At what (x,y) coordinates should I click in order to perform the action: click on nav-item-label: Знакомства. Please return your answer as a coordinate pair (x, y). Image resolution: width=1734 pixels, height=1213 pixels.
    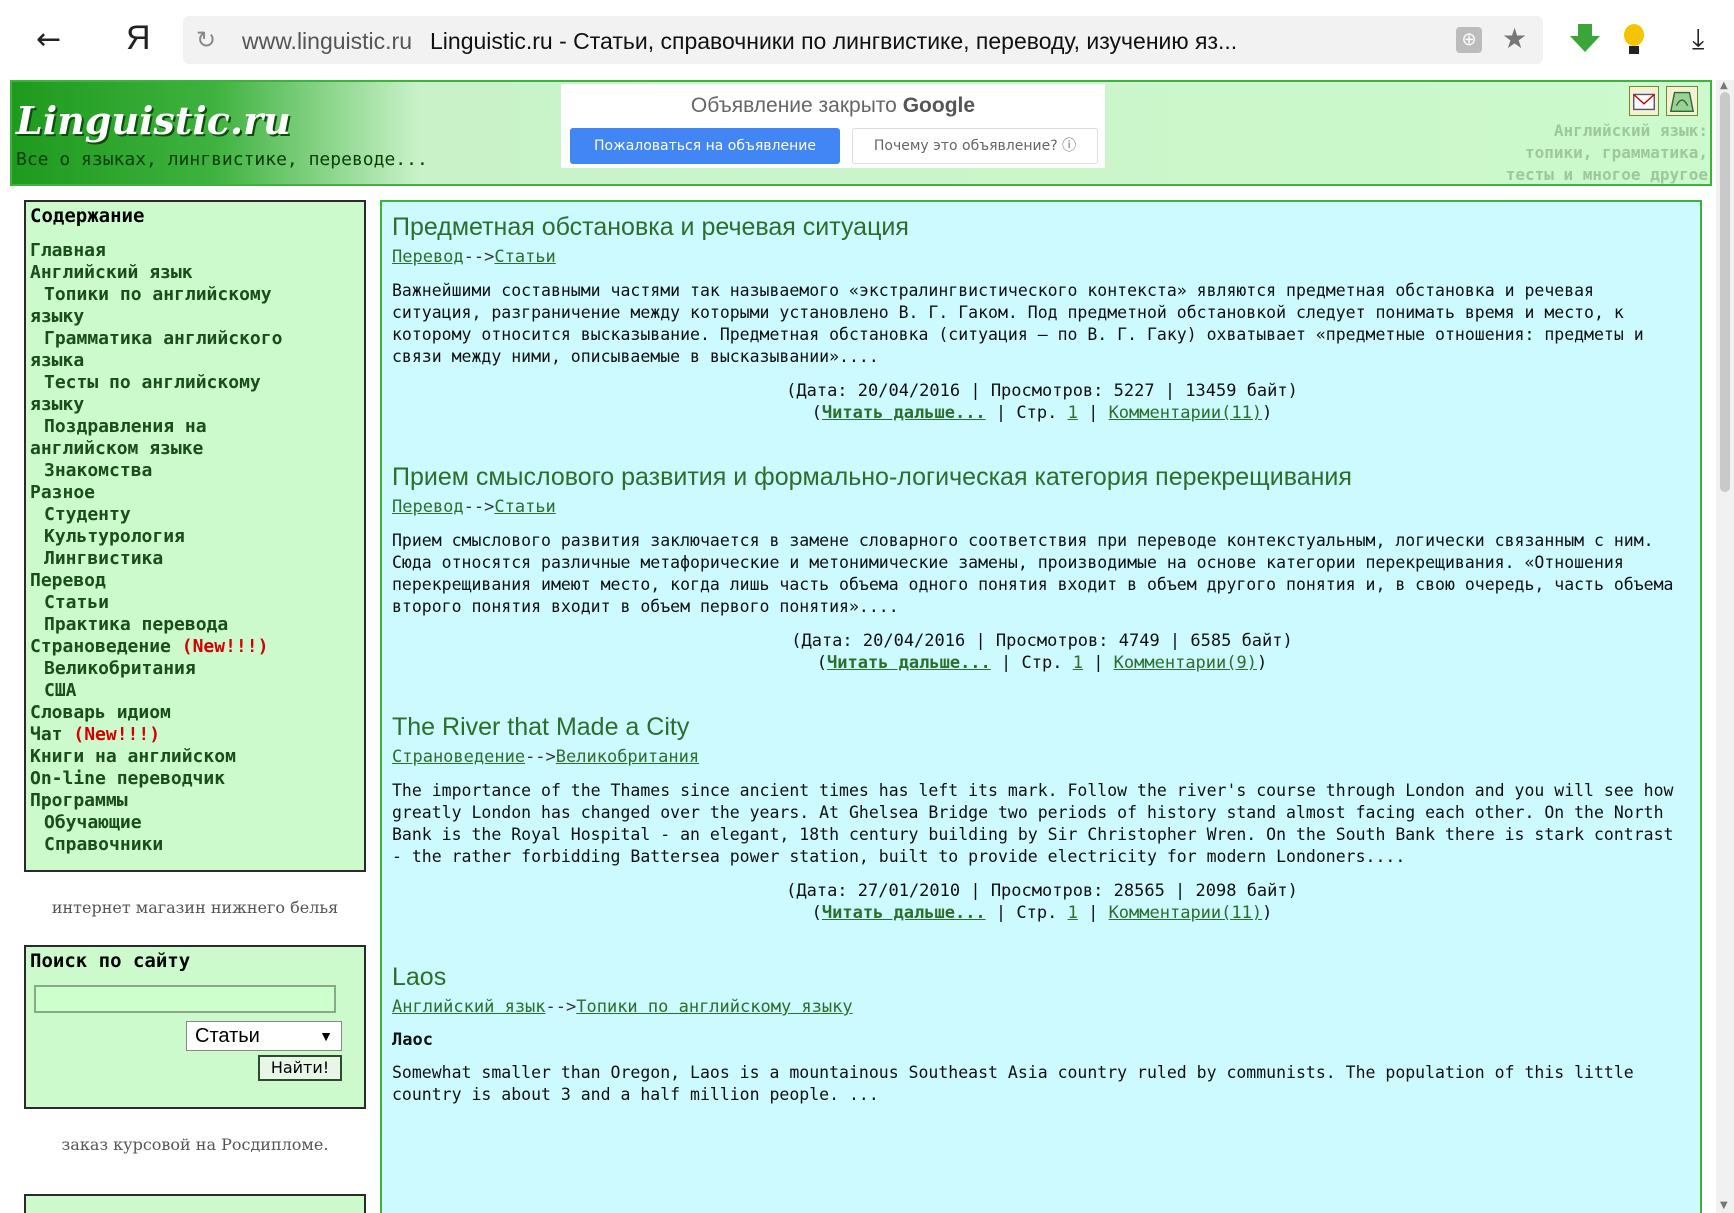
    Looking at the image, I should click on (98, 470).